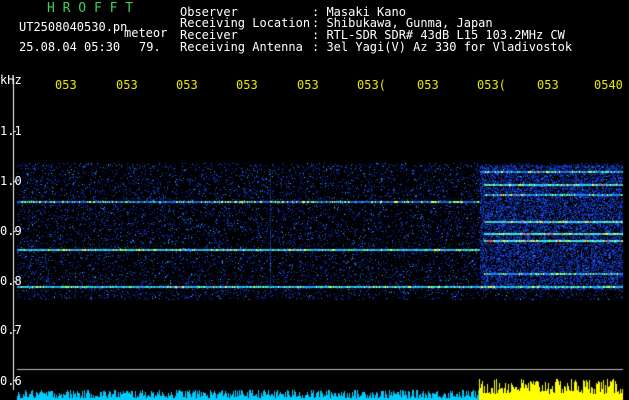  Describe the element at coordinates (608, 85) in the screenshot. I see `time-tick: 0540` at that location.